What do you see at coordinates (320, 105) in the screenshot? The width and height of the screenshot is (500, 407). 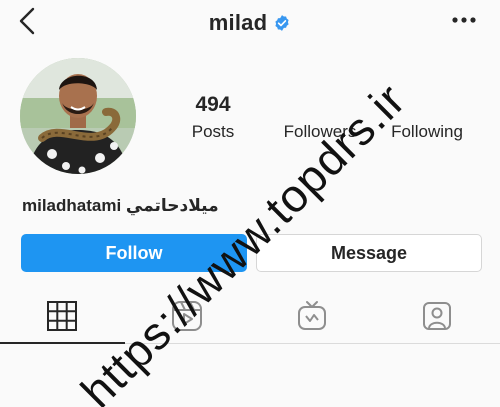 I see `followers-count` at bounding box center [320, 105].